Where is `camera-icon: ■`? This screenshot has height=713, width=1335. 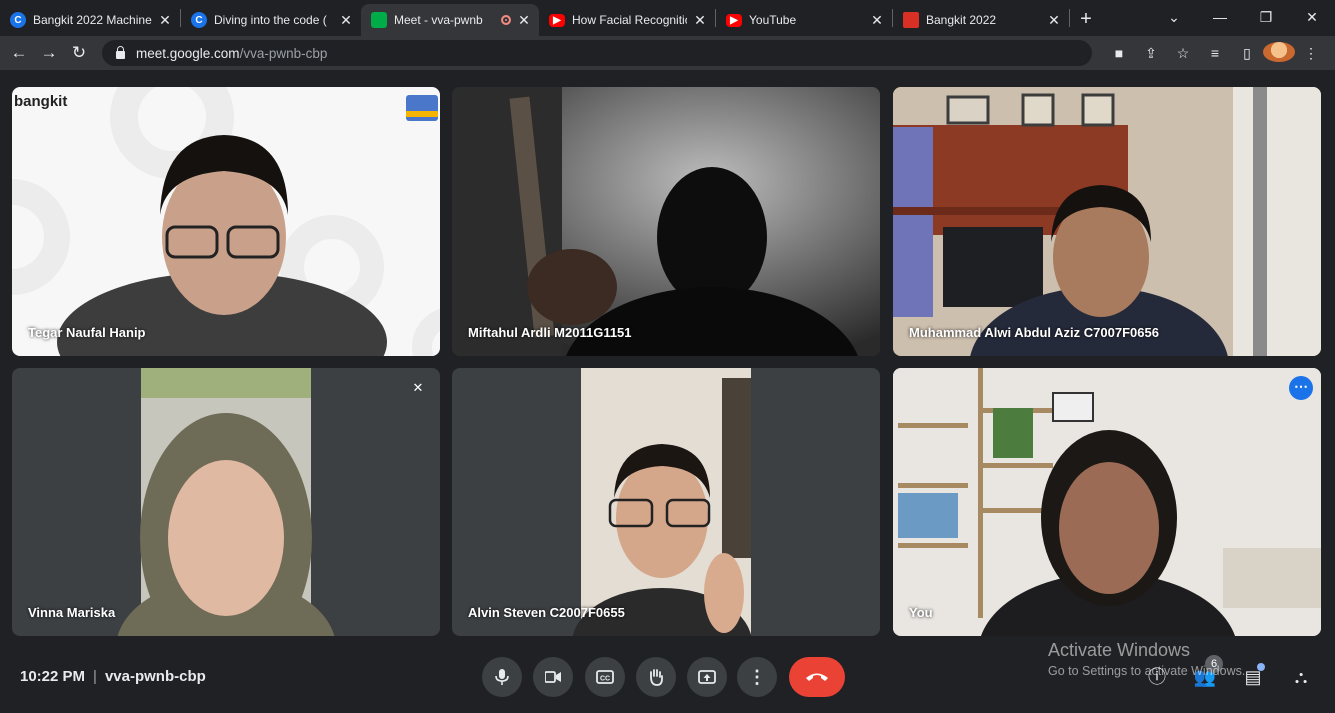 camera-icon: ■ is located at coordinates (1119, 53).